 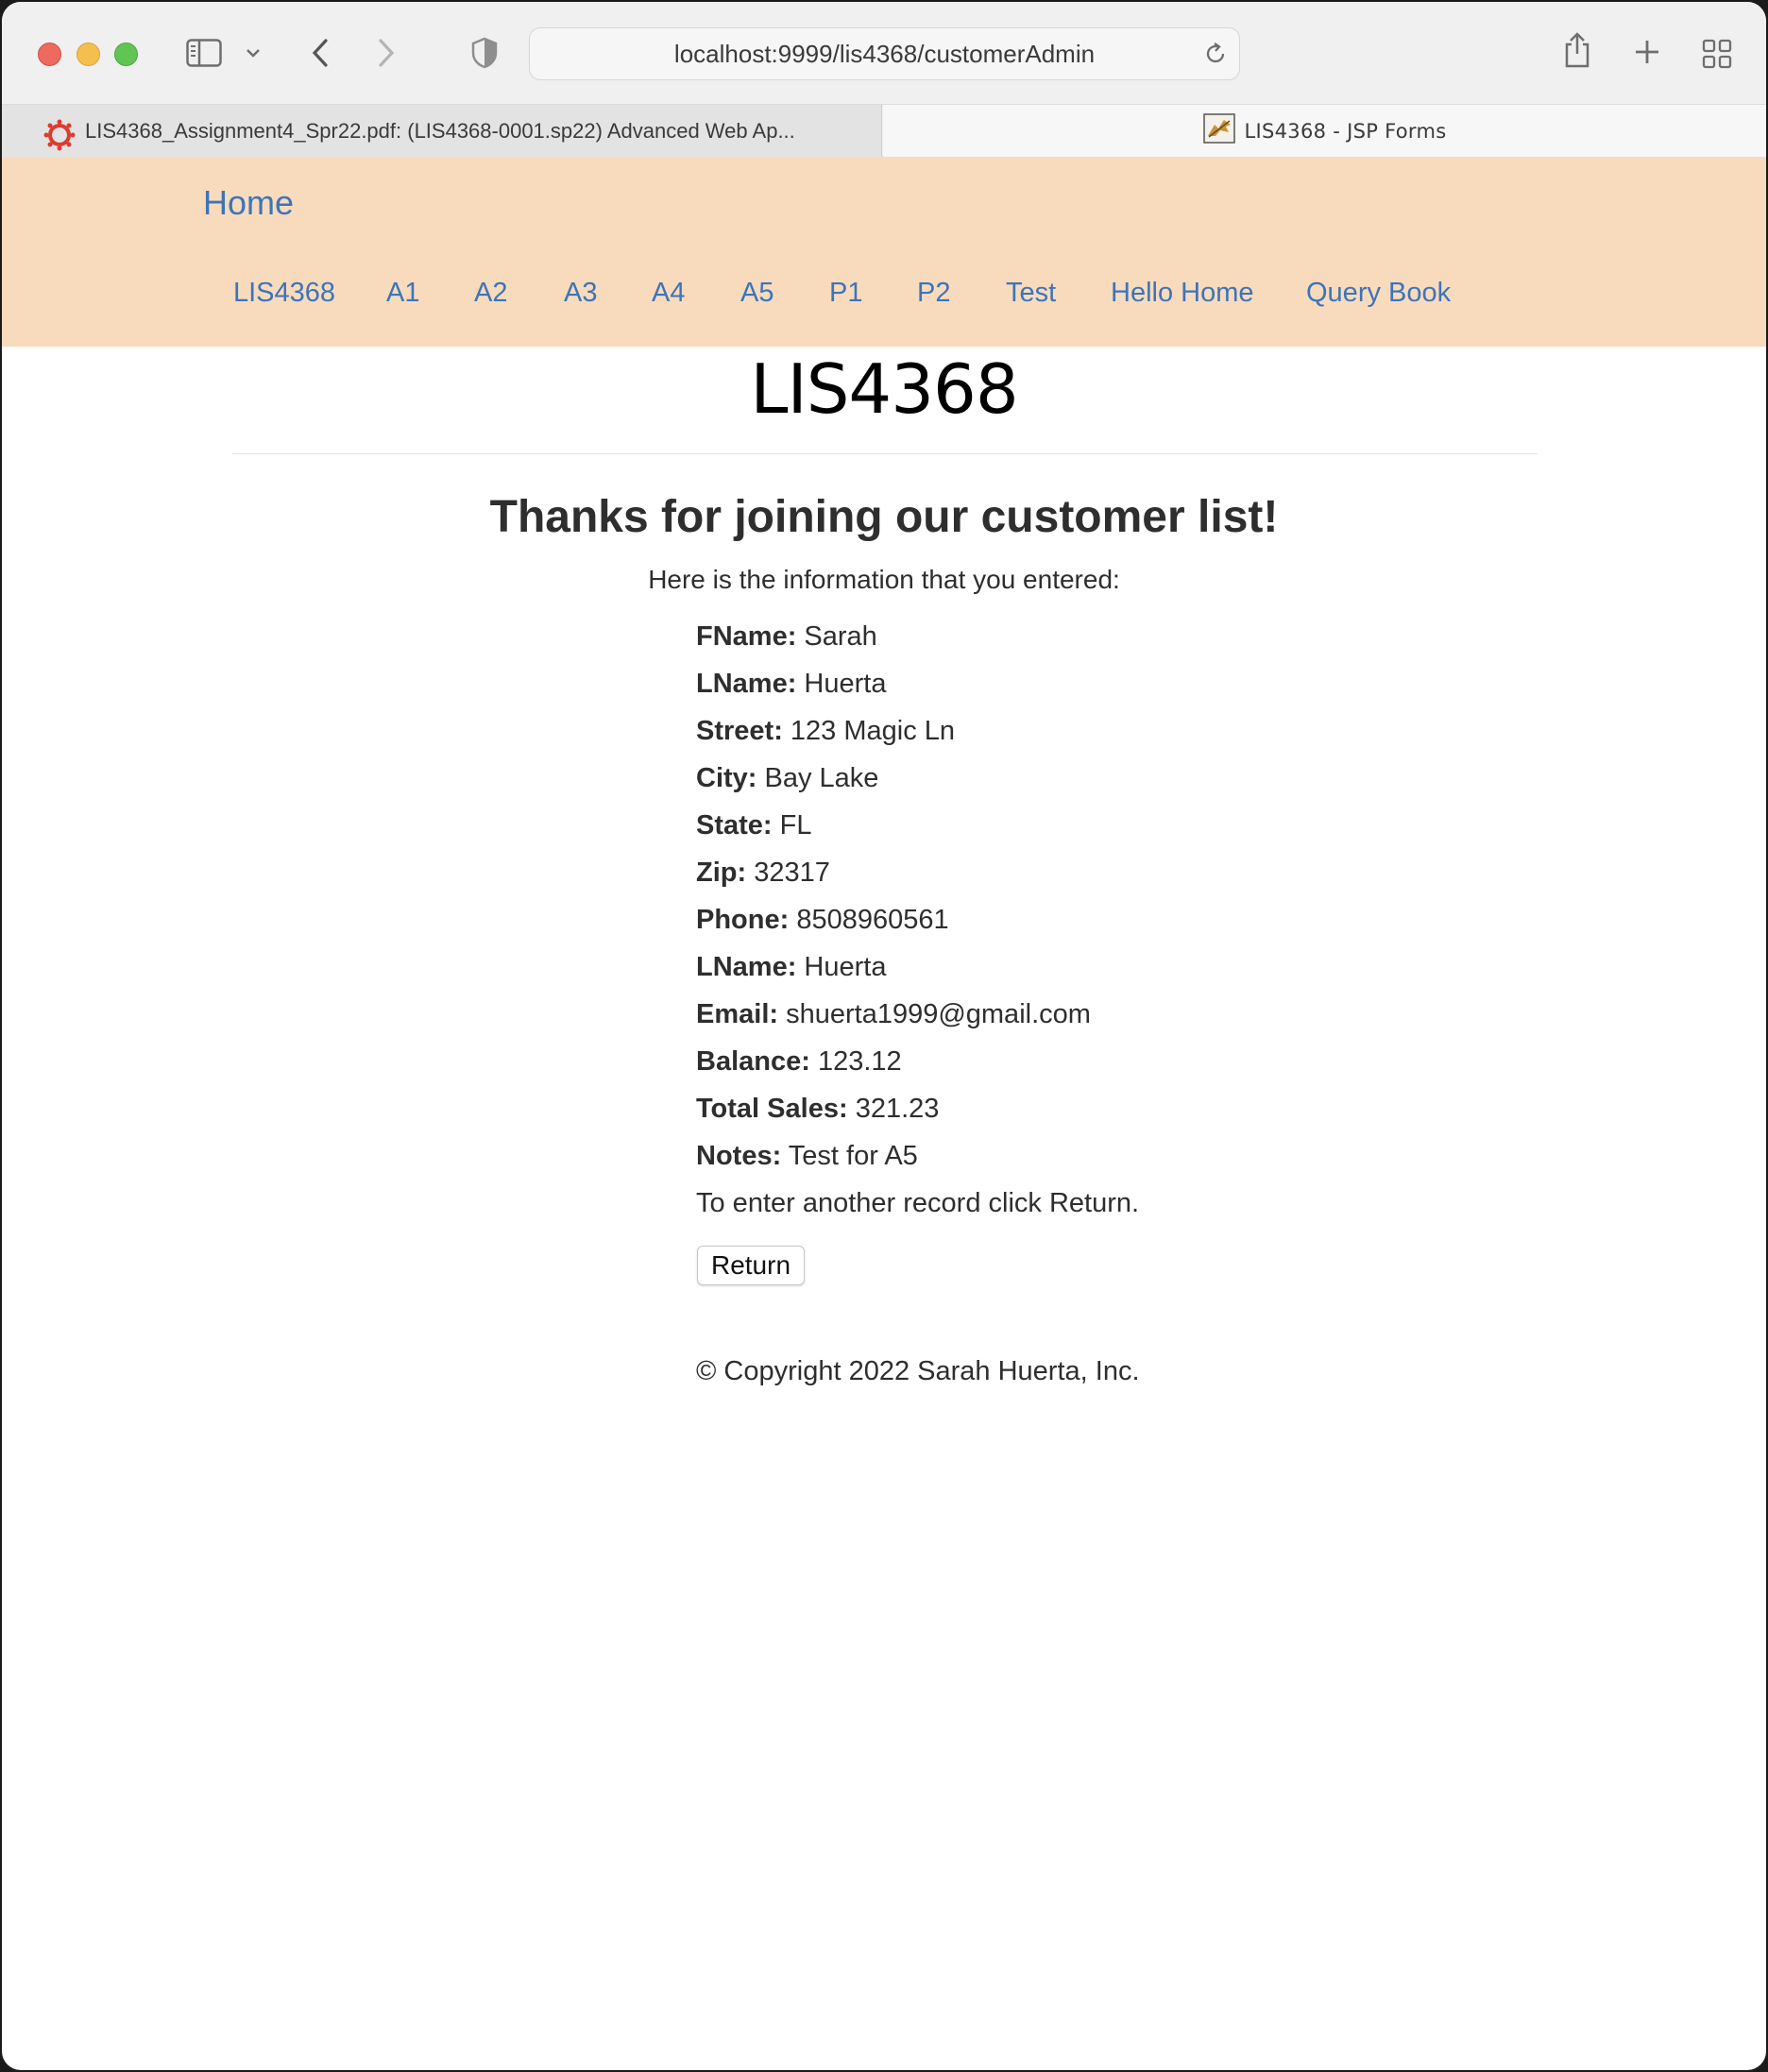 I want to click on nav-link-test: Test, so click(x=1031, y=293).